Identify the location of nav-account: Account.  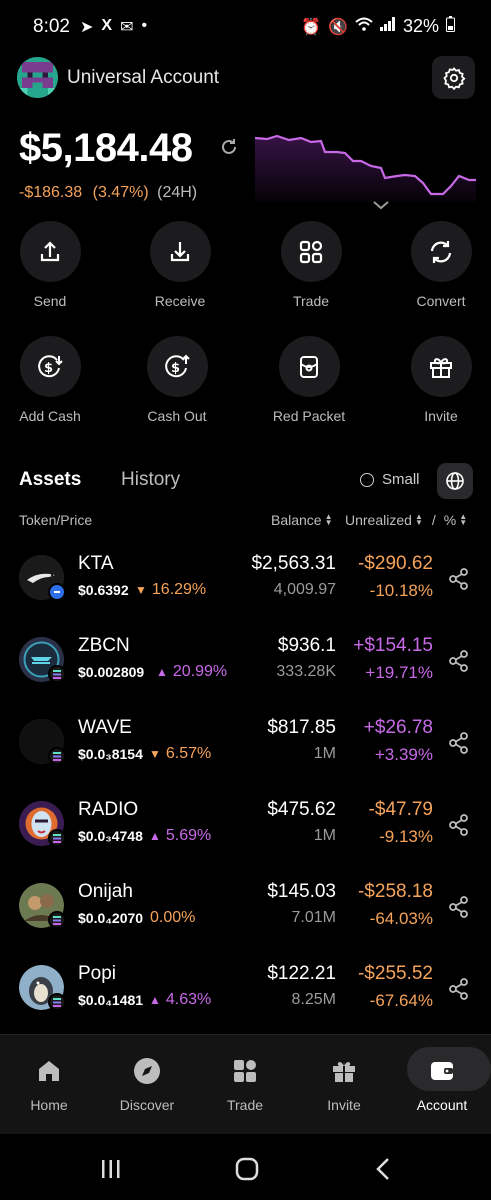
(444, 1080).